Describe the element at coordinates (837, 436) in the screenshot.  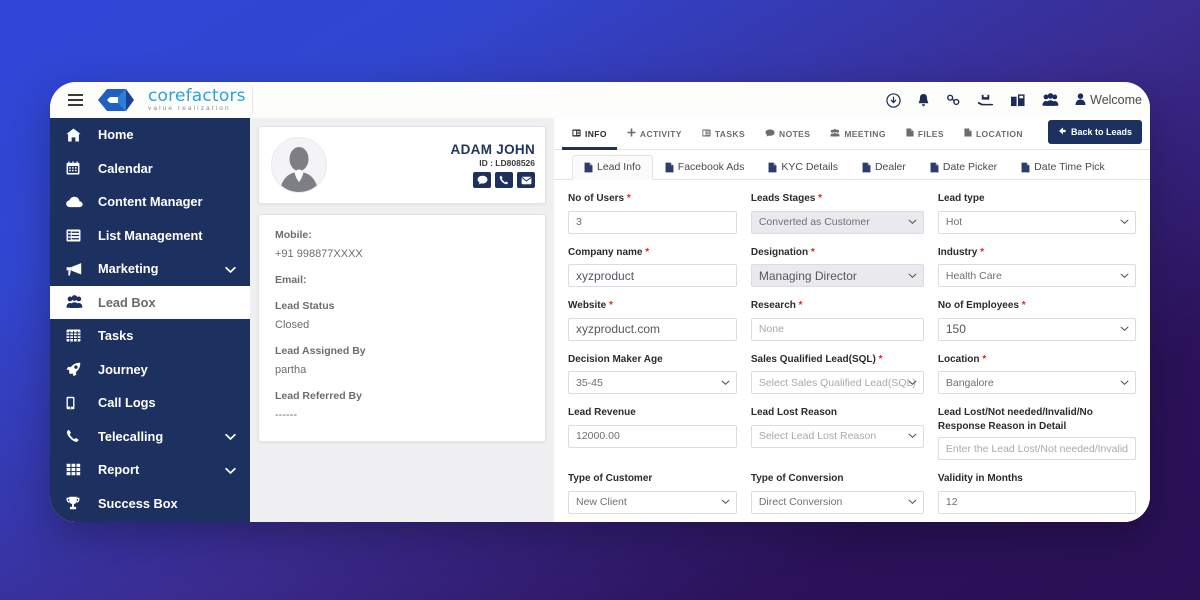
I see `select-lead-lost-reason: Select Lead Lost Reason` at that location.